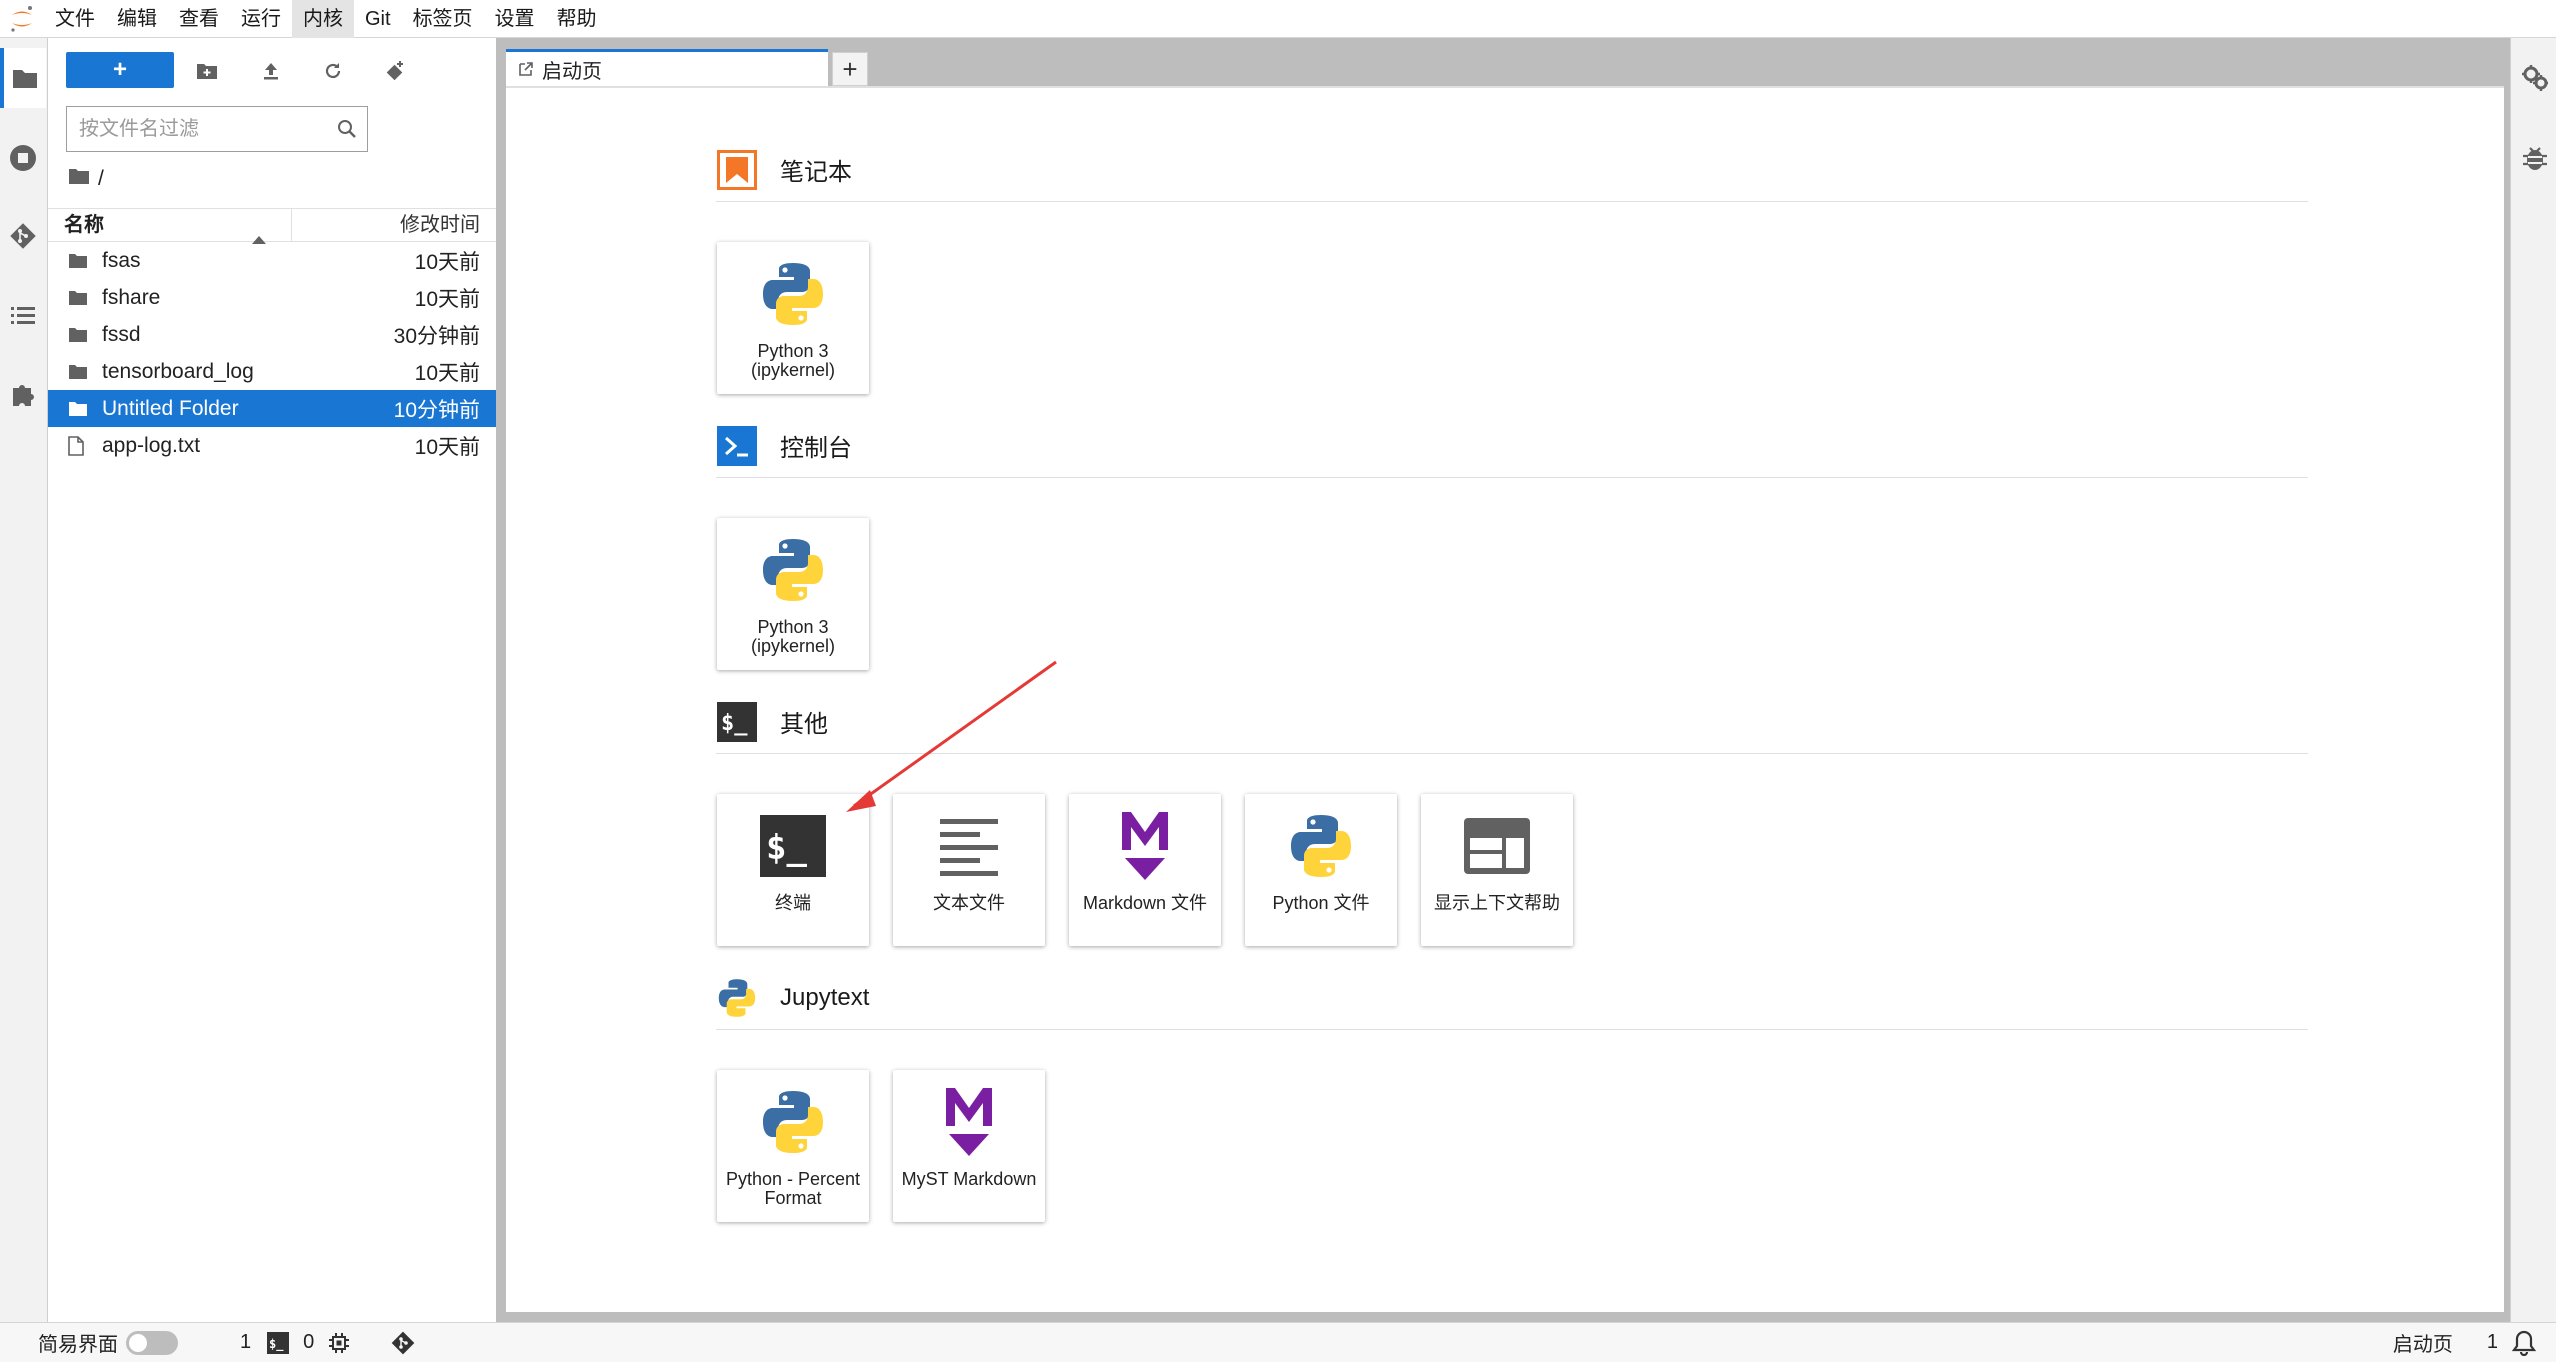 Image resolution: width=2556 pixels, height=1362 pixels. What do you see at coordinates (2533, 680) in the screenshot?
I see `right-sidebar` at bounding box center [2533, 680].